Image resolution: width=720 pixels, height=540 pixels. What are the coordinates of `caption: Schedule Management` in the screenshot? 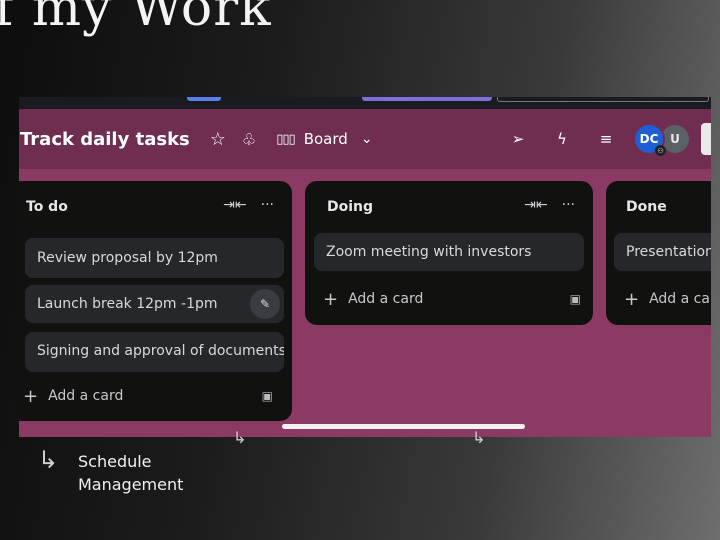 It's located at (130, 473).